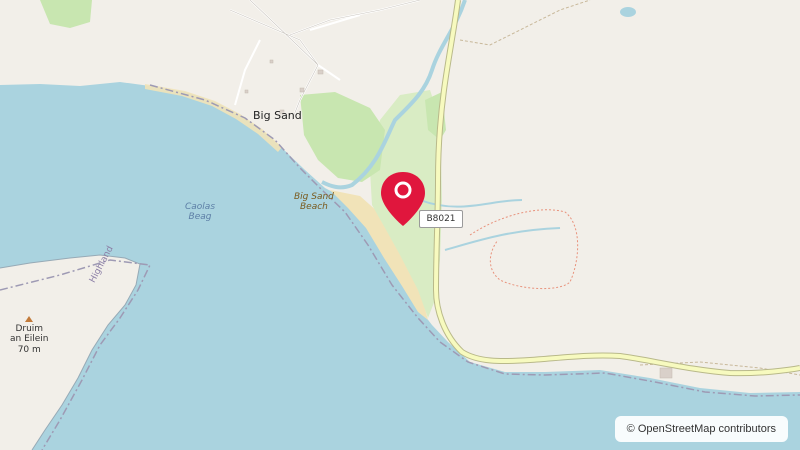 The width and height of the screenshot is (800, 450). I want to click on attribution: © OpenStreetMap contributors, so click(701, 429).